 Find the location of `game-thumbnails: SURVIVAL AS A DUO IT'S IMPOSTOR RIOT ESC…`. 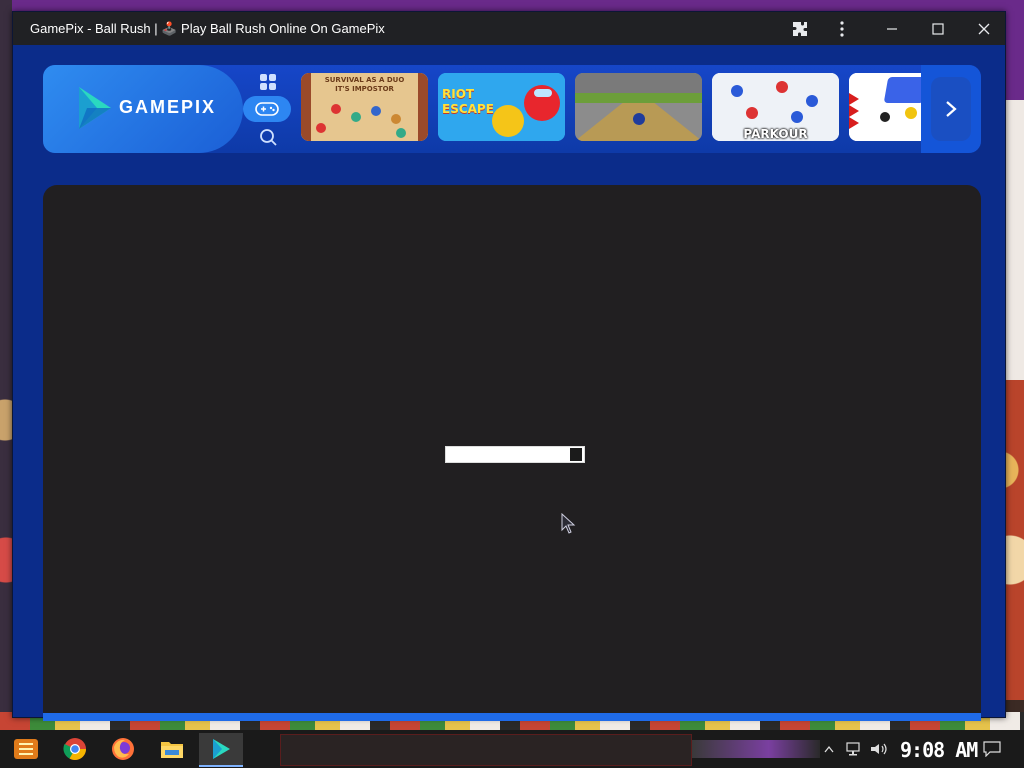

game-thumbnails: SURVIVAL AS A DUO IT'S IMPOSTOR RIOT ESC… is located at coordinates (611, 107).